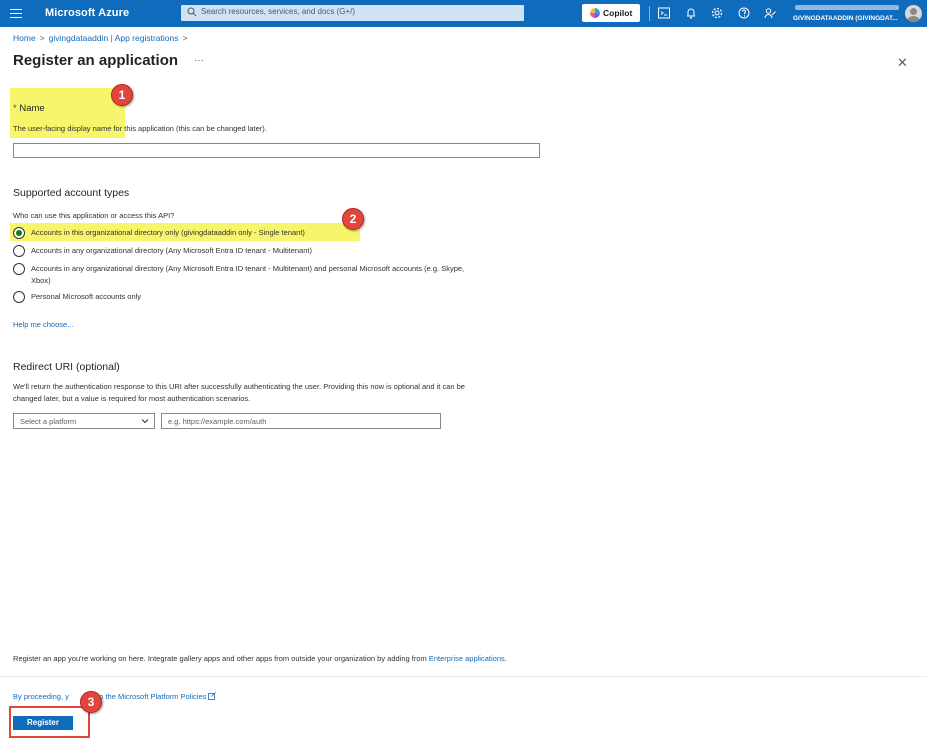  What do you see at coordinates (847, 7) in the screenshot?
I see `account-email-redacted` at bounding box center [847, 7].